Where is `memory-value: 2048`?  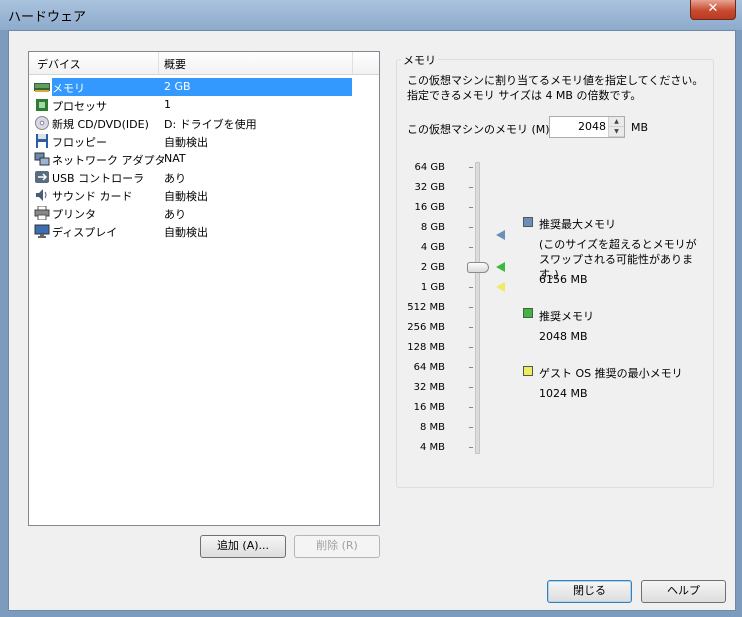 memory-value: 2048 is located at coordinates (592, 126).